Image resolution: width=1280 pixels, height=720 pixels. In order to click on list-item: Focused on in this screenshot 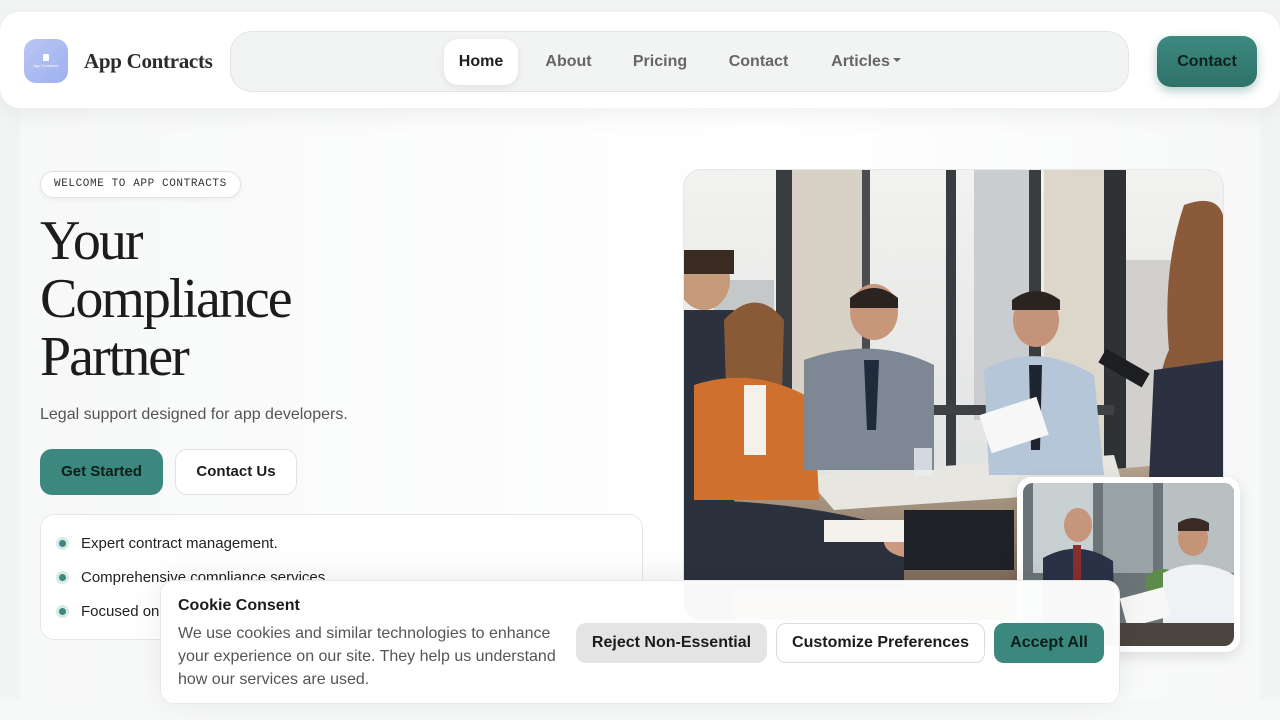, I will do `click(120, 611)`.